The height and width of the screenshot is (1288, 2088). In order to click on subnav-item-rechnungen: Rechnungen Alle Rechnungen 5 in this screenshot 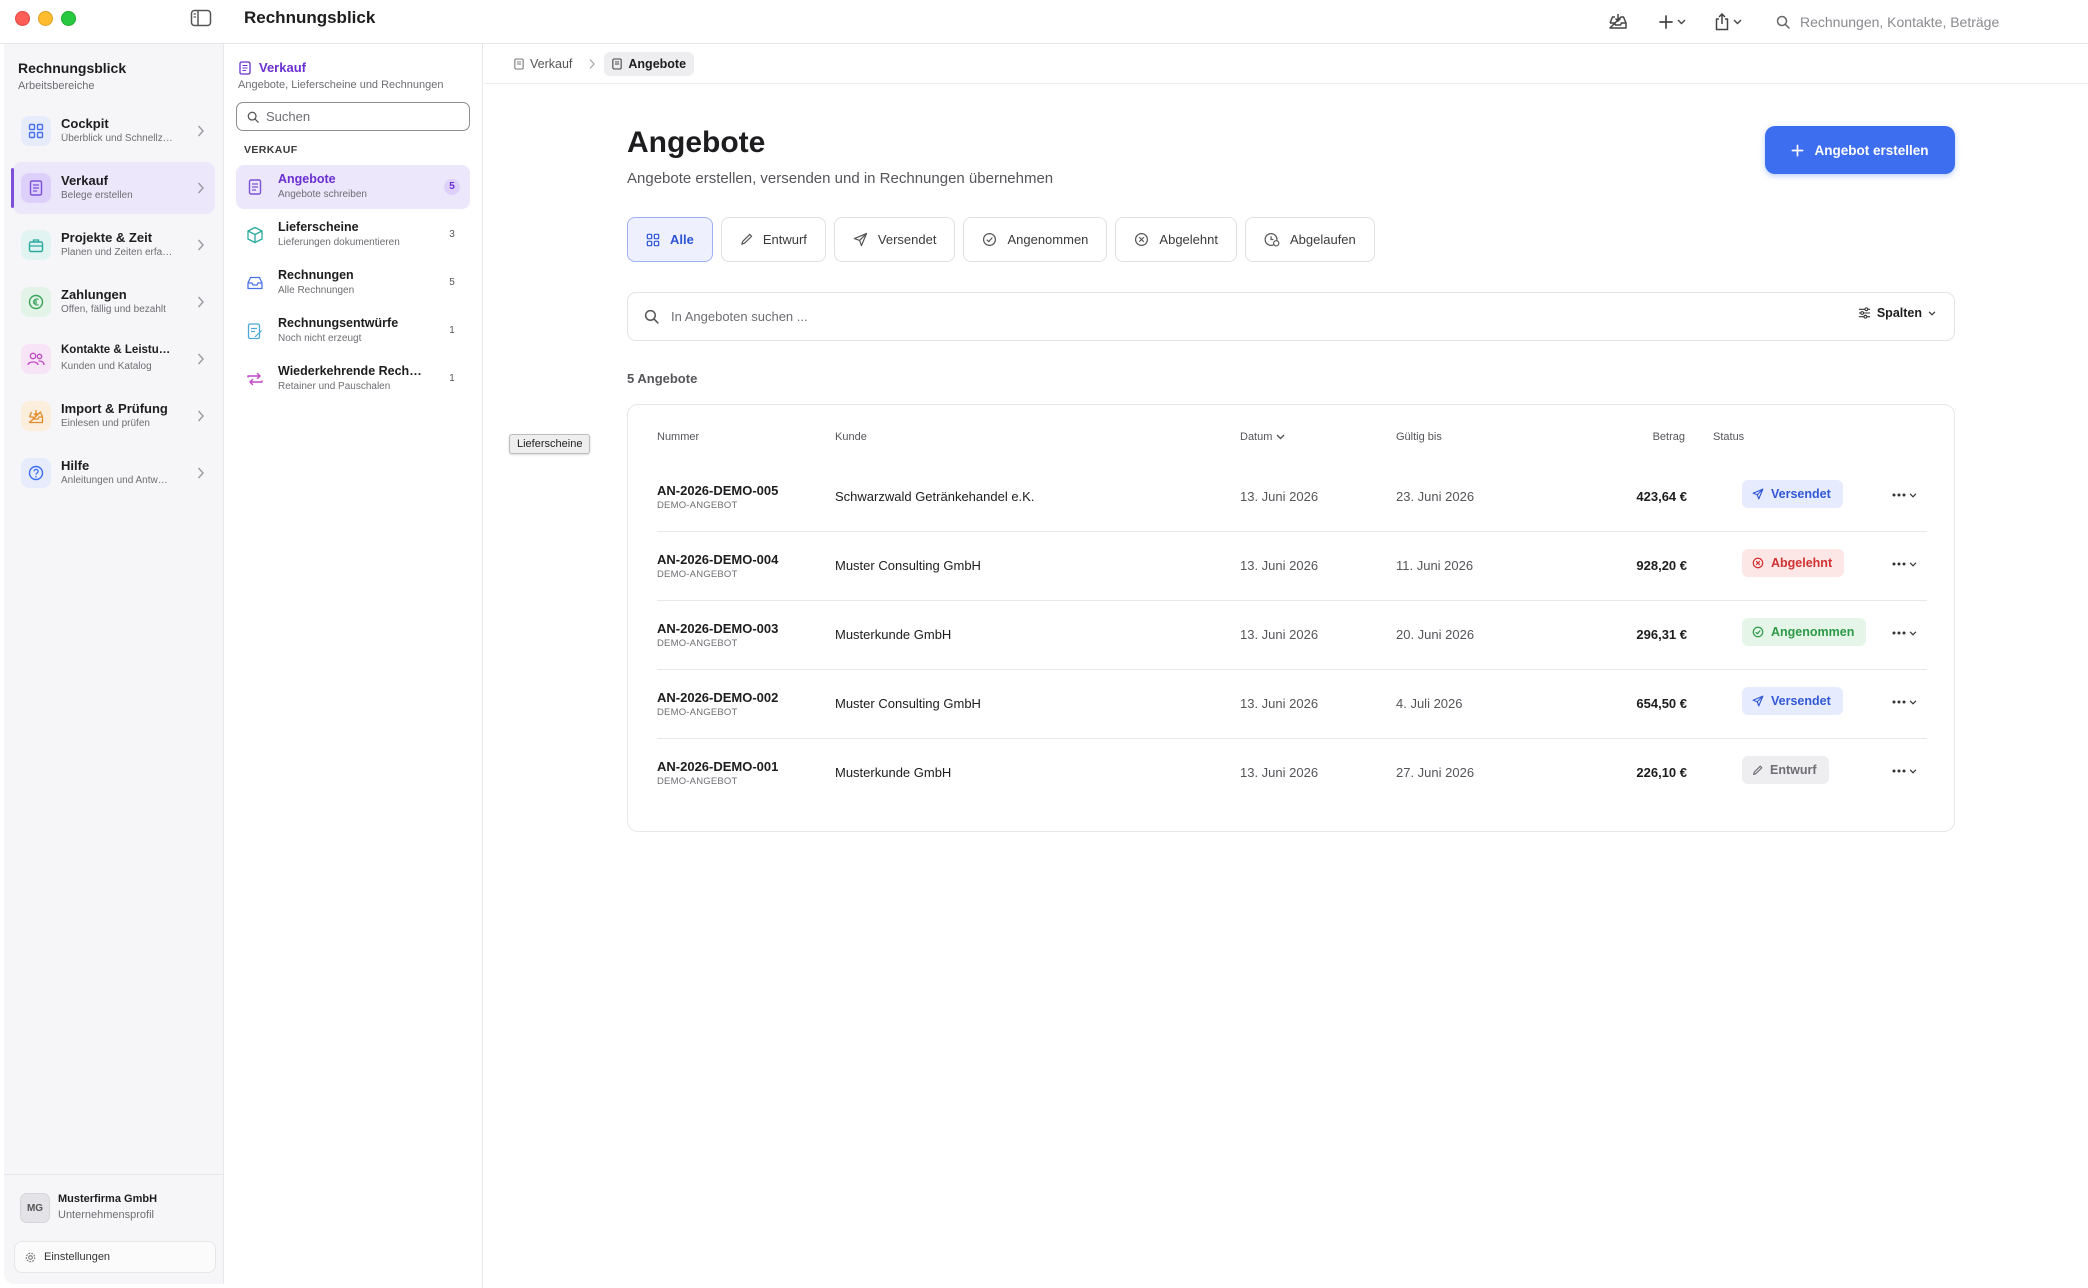, I will do `click(353, 283)`.